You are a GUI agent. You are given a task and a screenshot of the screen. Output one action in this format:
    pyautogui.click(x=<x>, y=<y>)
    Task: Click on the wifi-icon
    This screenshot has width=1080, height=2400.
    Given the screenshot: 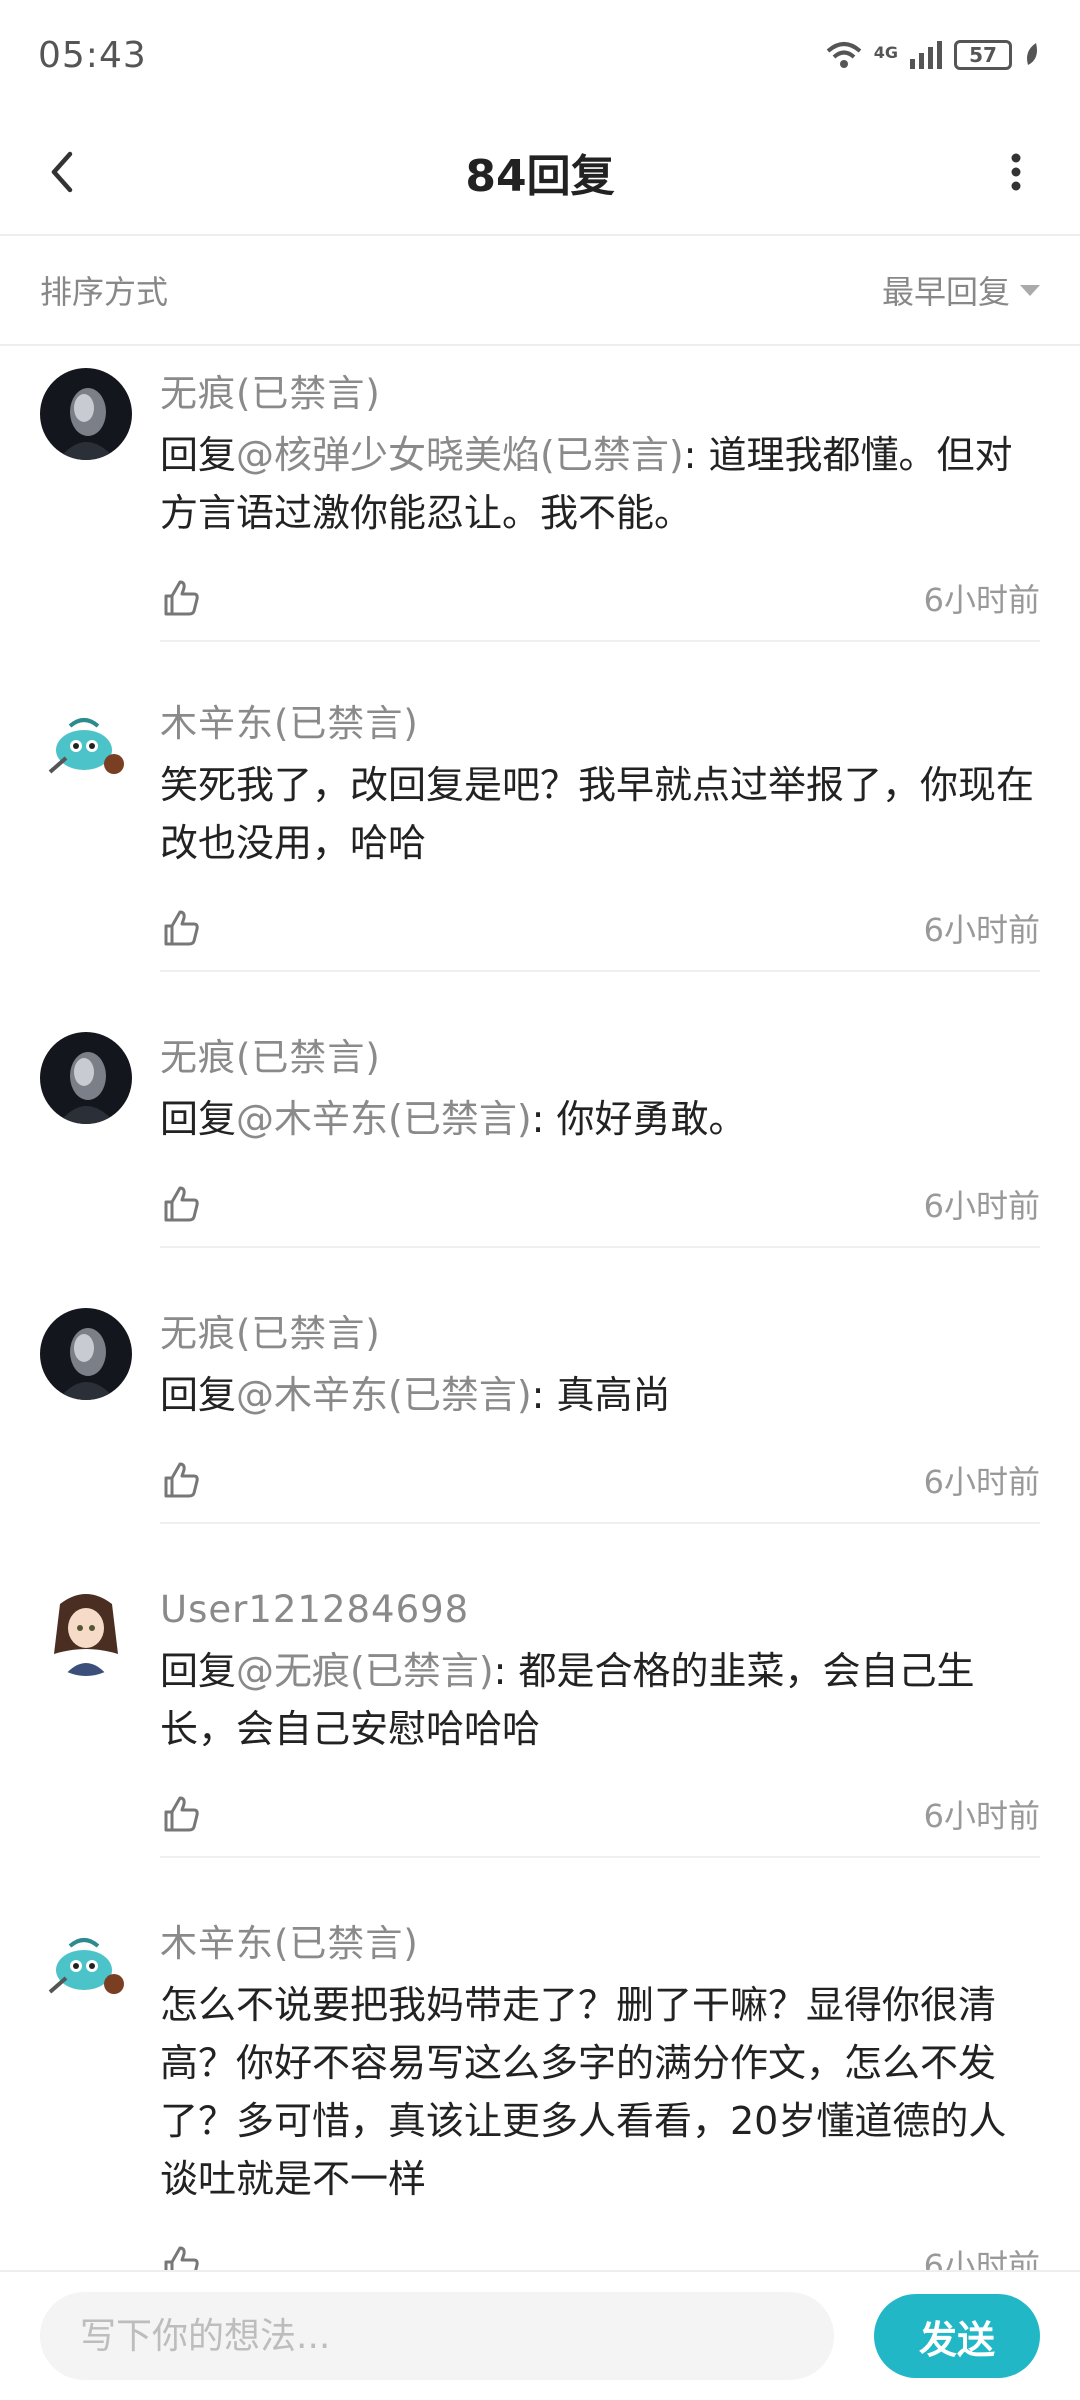 What is the action you would take?
    pyautogui.click(x=844, y=55)
    